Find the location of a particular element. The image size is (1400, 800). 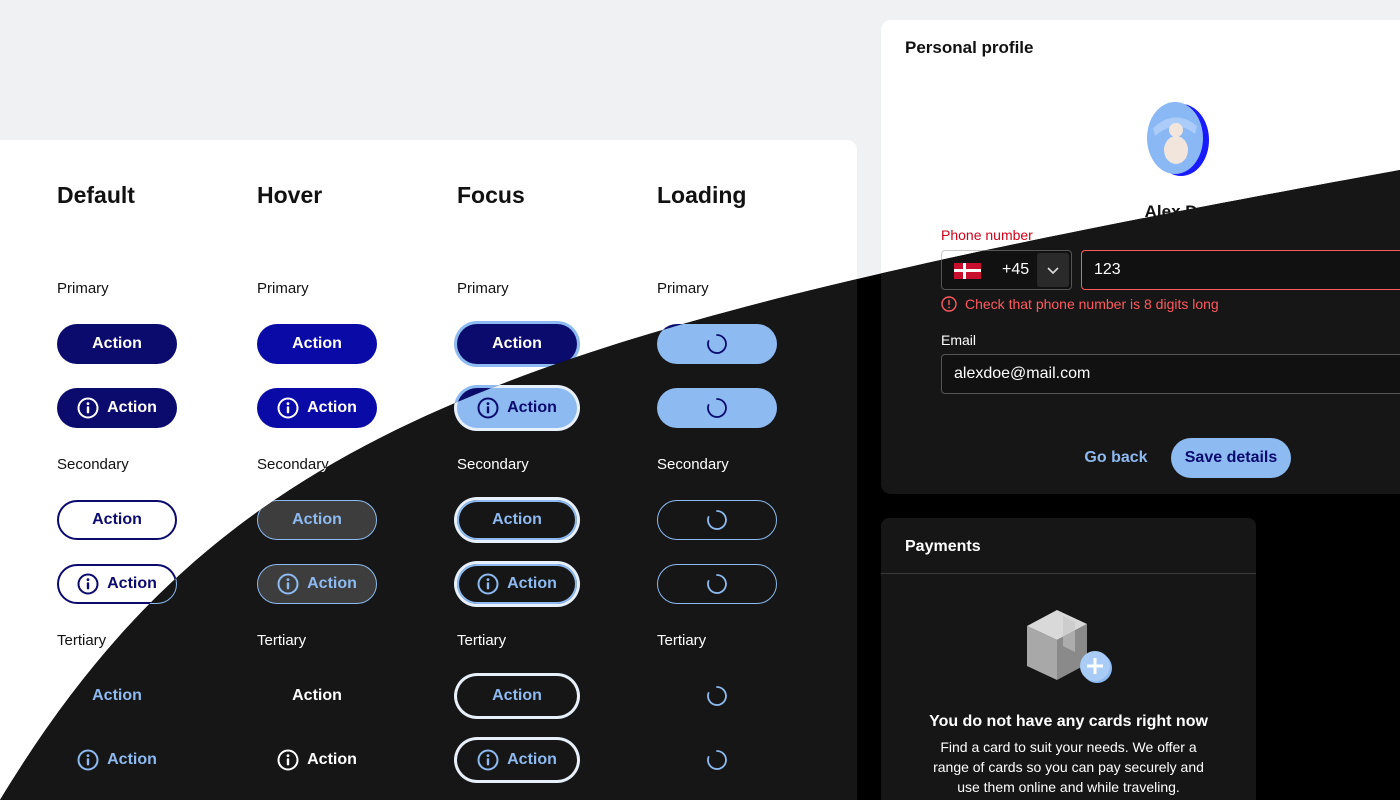

secondary-action-button-default: Action is located at coordinates (117, 520).